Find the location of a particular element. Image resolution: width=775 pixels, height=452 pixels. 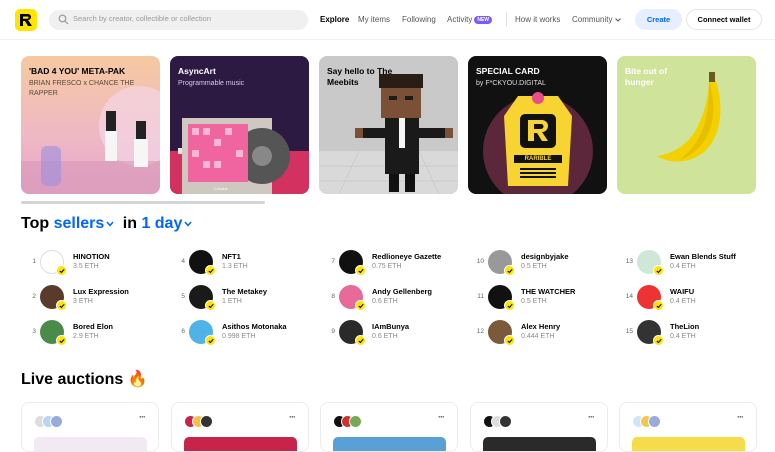

seller-name: designbyjake is located at coordinates (545, 256).